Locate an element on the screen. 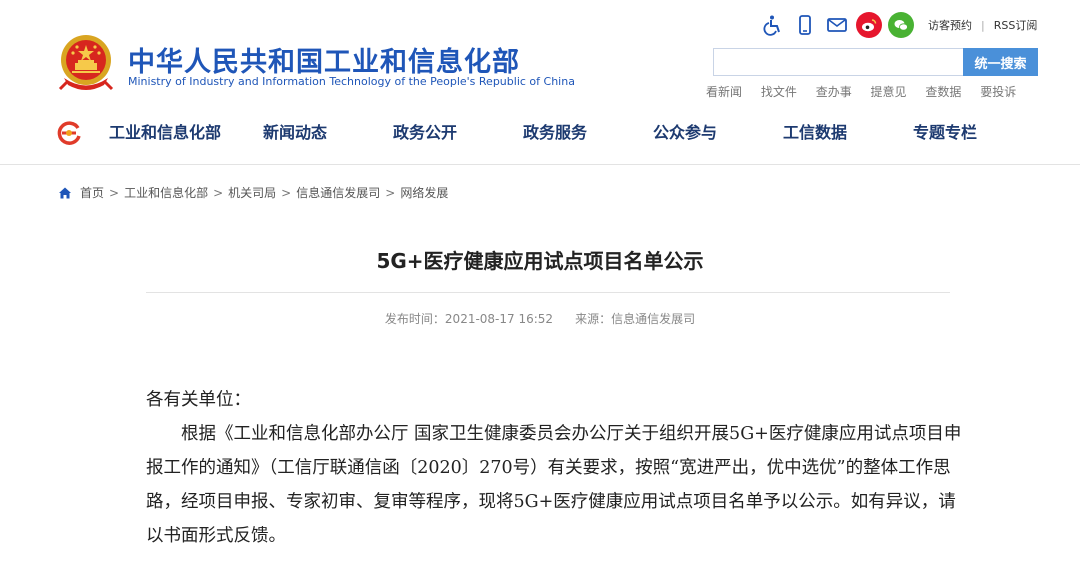 Image resolution: width=1080 pixels, height=570 pixels. article-source: 来源：信息通信发展司 is located at coordinates (635, 319).